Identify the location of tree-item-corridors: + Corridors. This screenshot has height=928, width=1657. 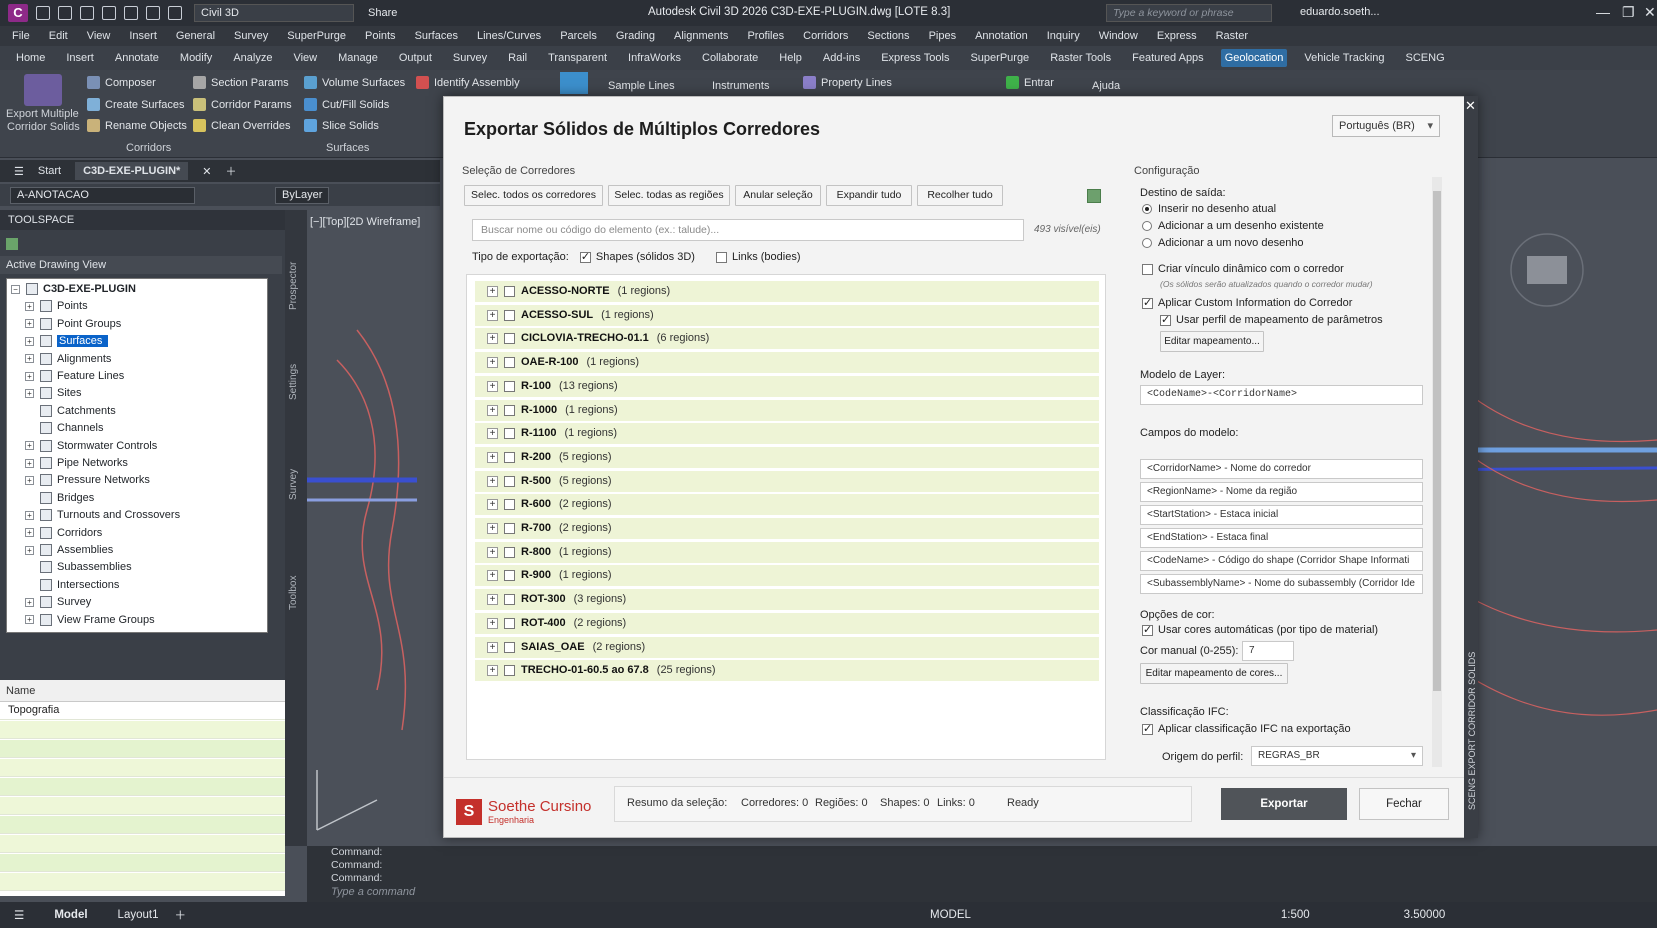
(63, 533).